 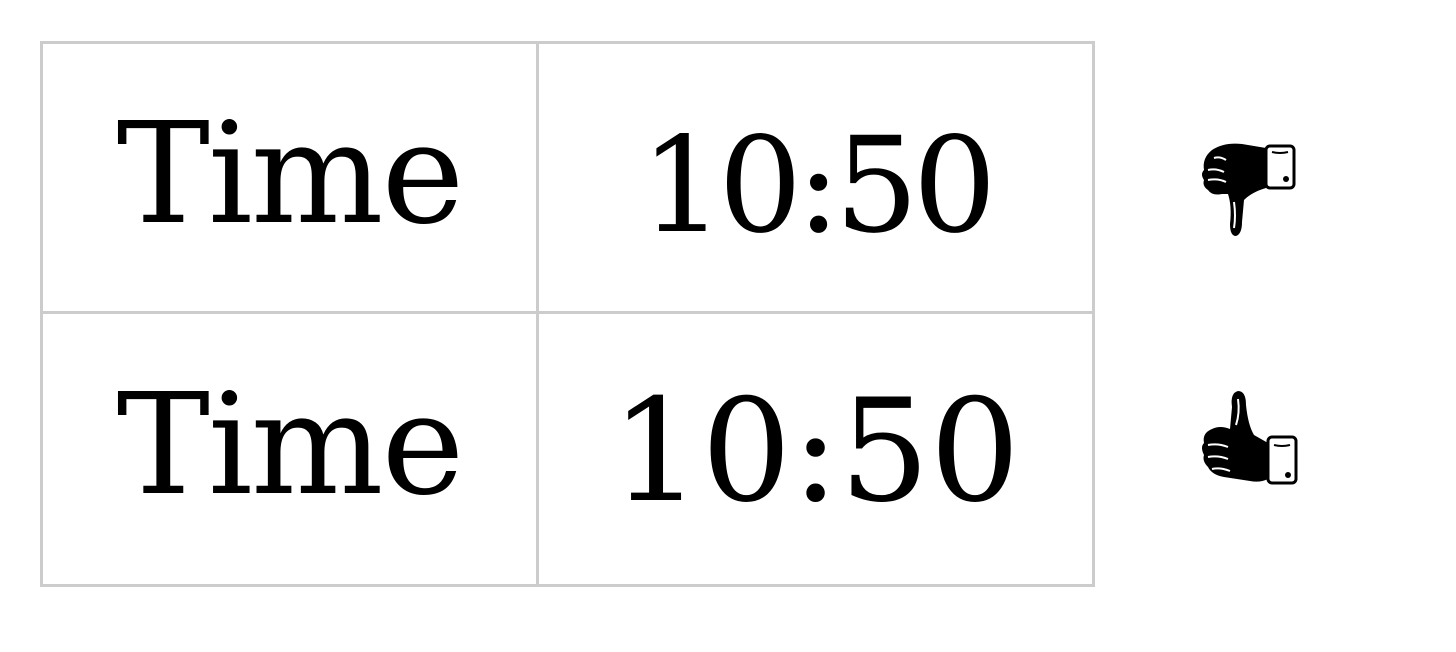 I want to click on row-2-value: 10:50, so click(x=815, y=451).